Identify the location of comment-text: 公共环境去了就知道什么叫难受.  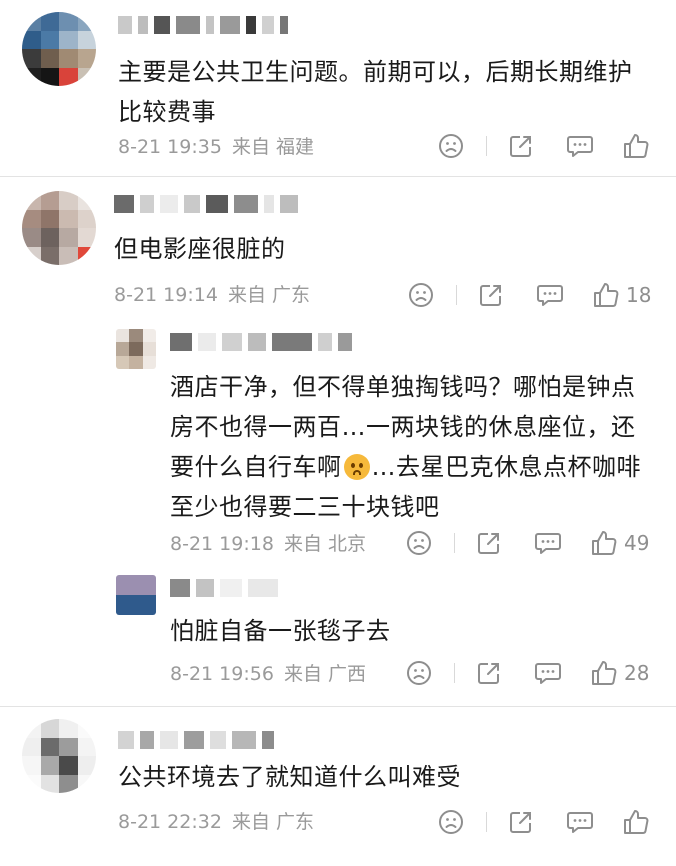
(289, 777).